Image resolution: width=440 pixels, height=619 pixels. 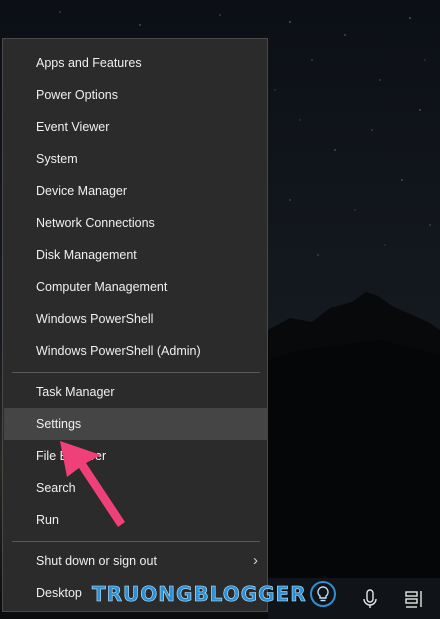 I want to click on menu-item-settings: Settings, so click(x=136, y=424).